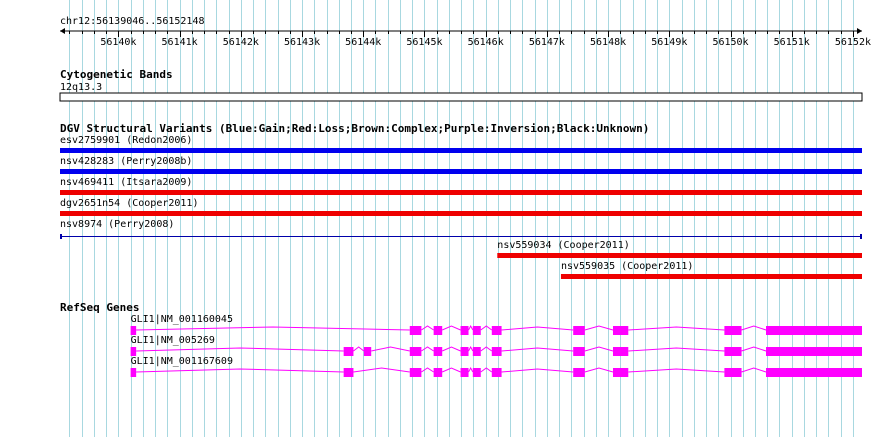 Image resolution: width=890 pixels, height=437 pixels. I want to click on ruler-tick-label: 56145k, so click(424, 42).